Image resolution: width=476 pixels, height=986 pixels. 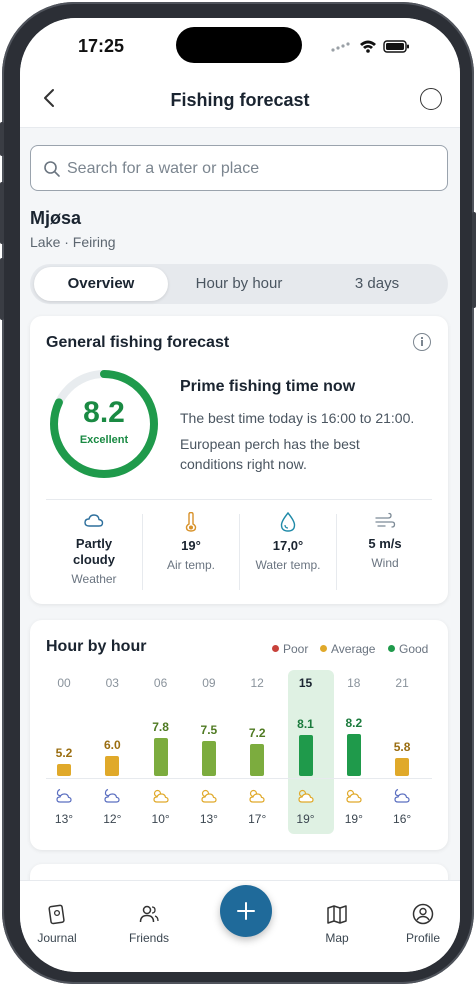 I want to click on app-header: Fishing forecast, so click(x=240, y=101).